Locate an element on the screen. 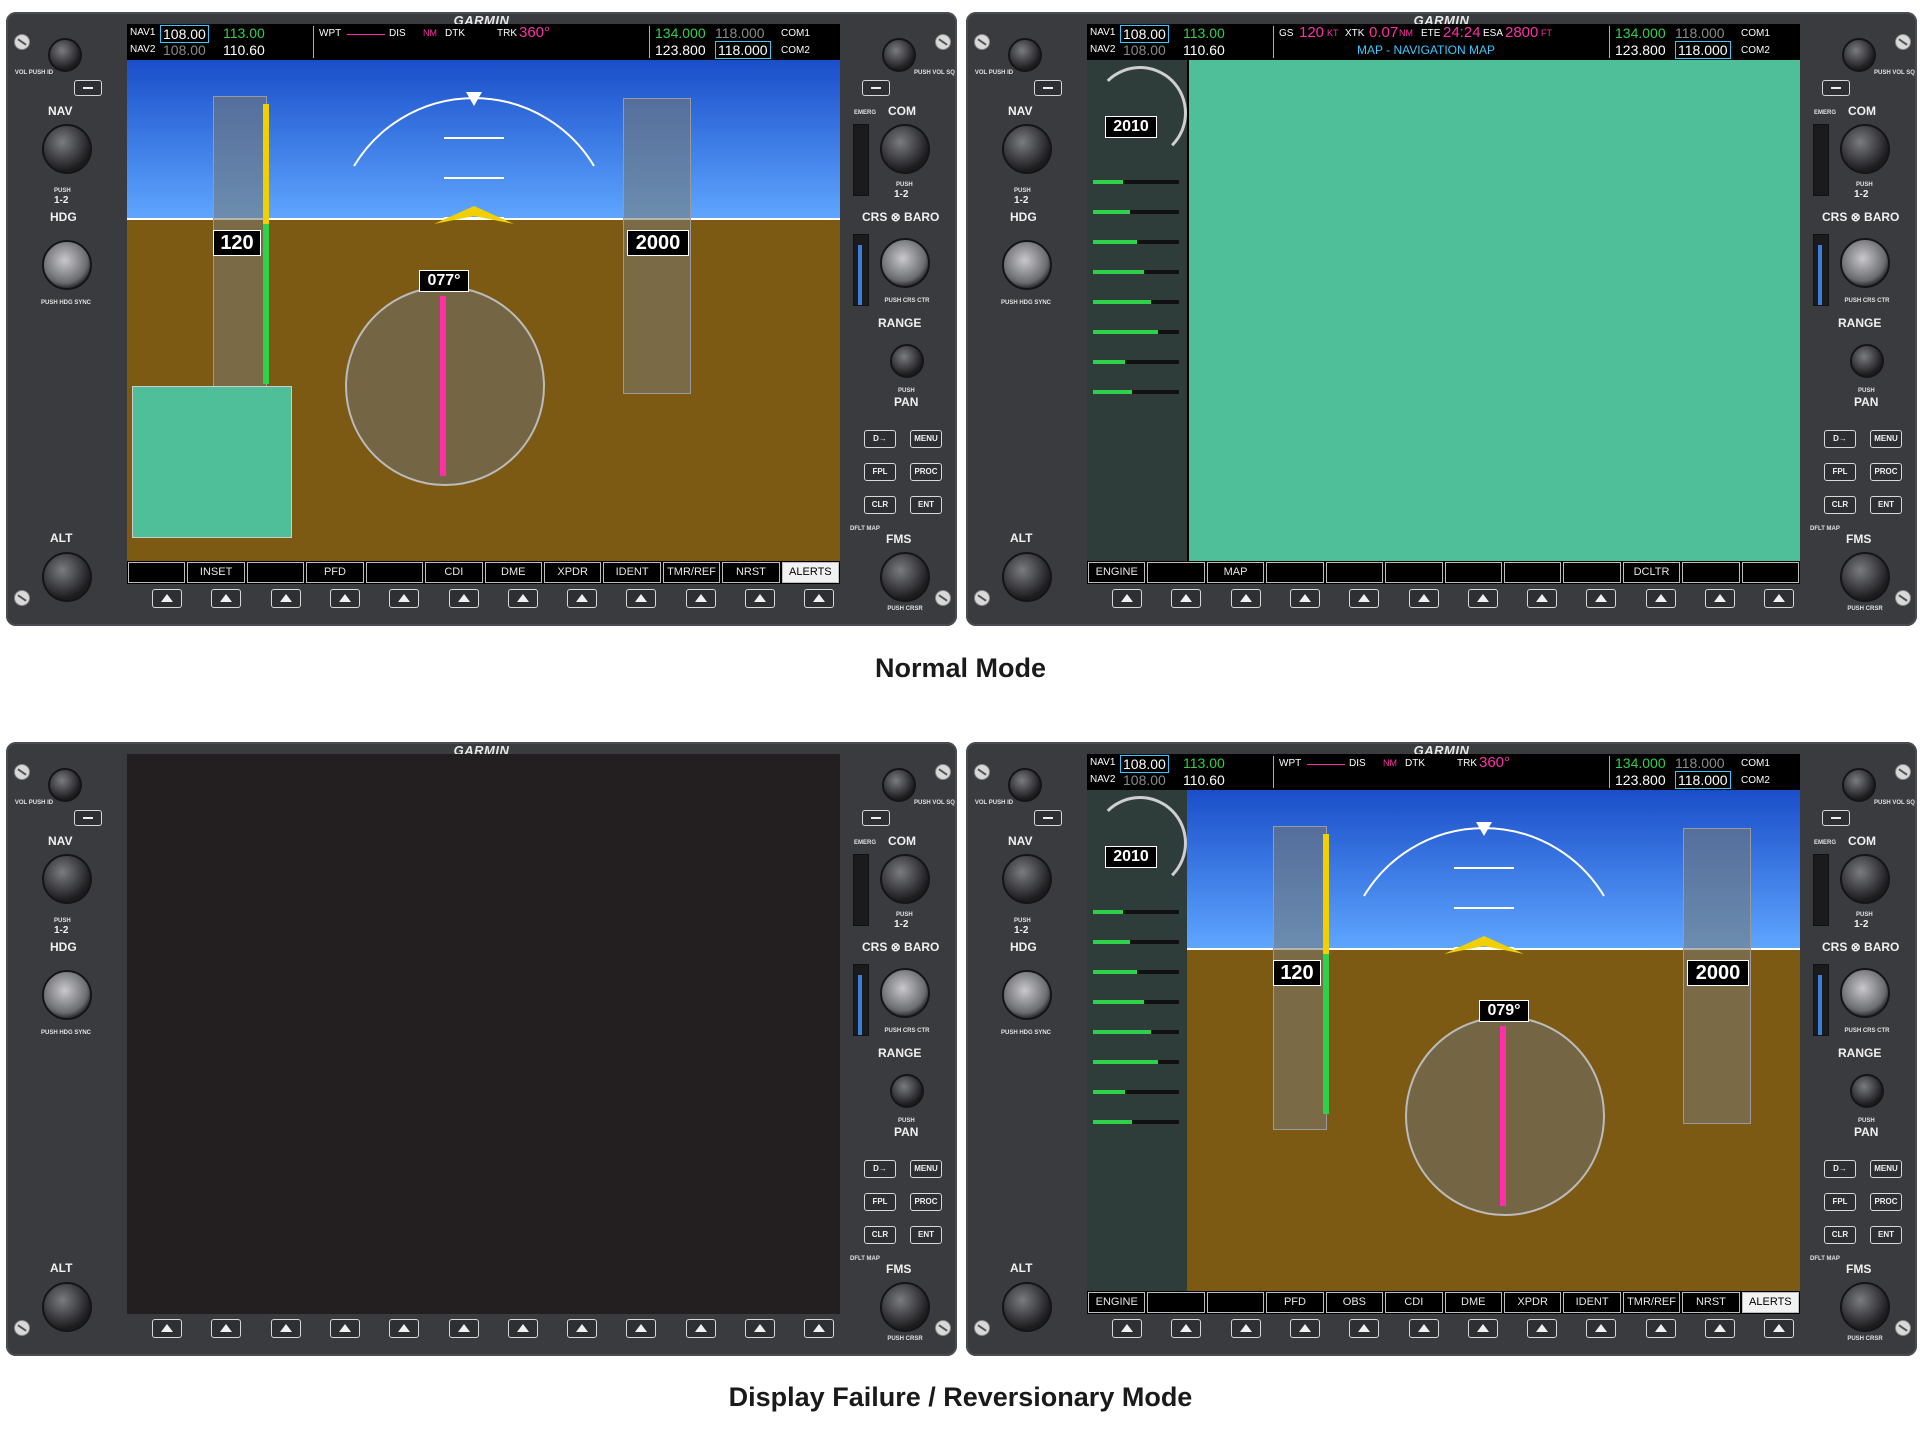 The width and height of the screenshot is (1921, 1446). softkey-1-label is located at coordinates (157, 572).